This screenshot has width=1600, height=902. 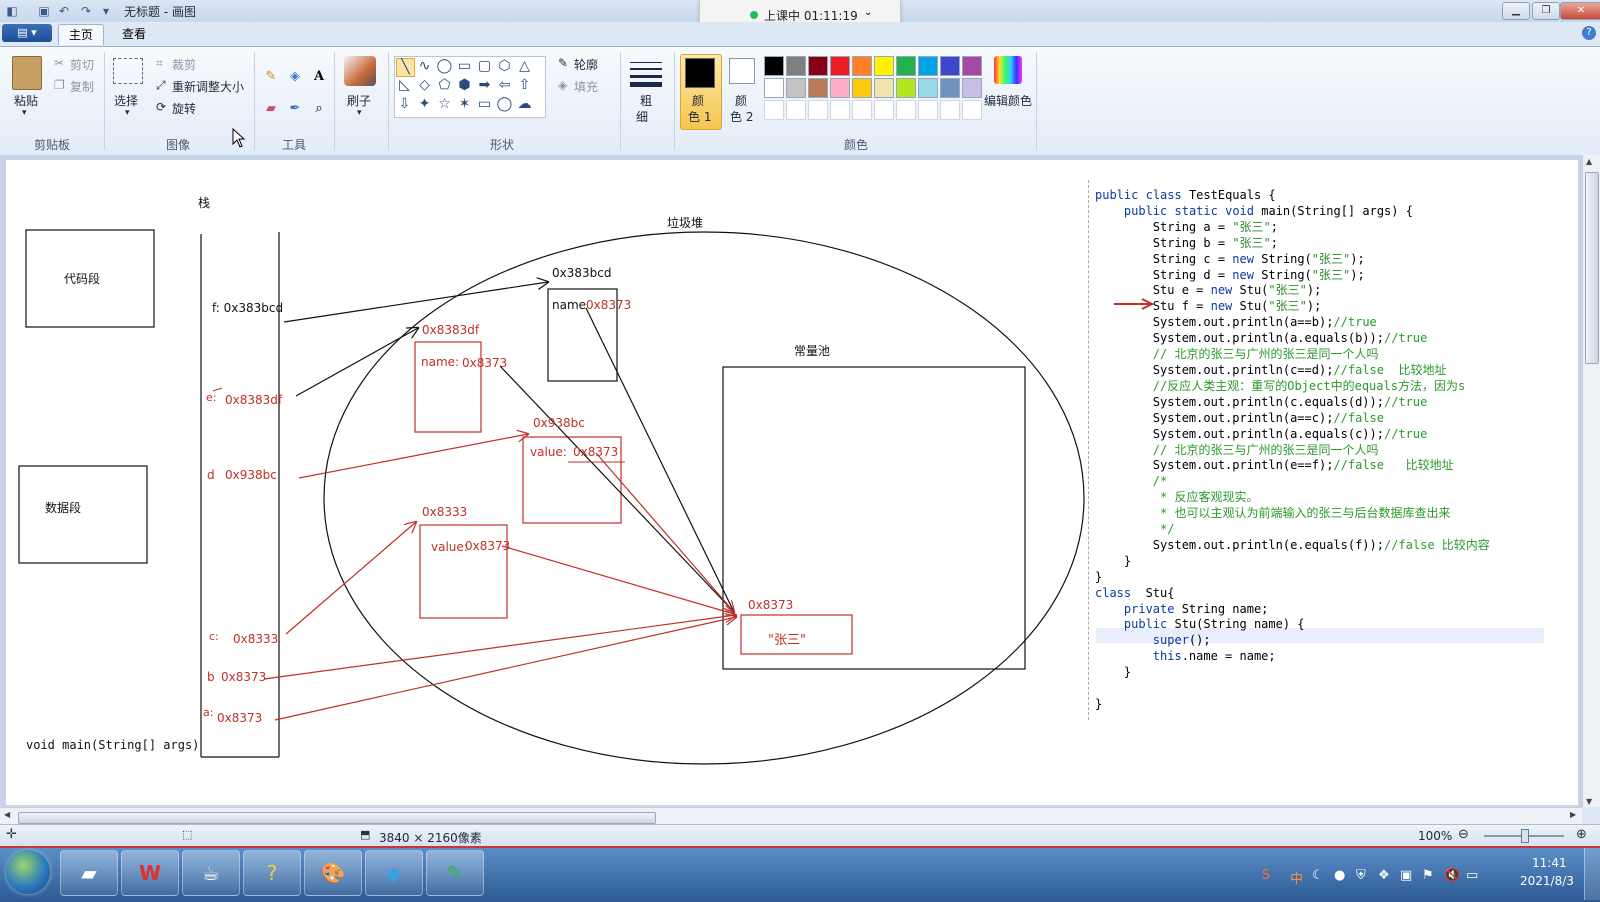 What do you see at coordinates (524, 104) in the screenshot?
I see `shape-cloud-callout-icon: ☁` at bounding box center [524, 104].